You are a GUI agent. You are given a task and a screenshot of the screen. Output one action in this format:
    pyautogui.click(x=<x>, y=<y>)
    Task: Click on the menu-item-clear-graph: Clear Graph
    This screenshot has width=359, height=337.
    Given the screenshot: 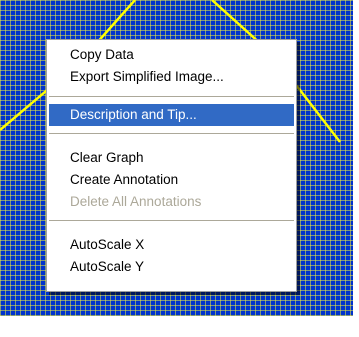 What is the action you would take?
    pyautogui.click(x=171, y=158)
    